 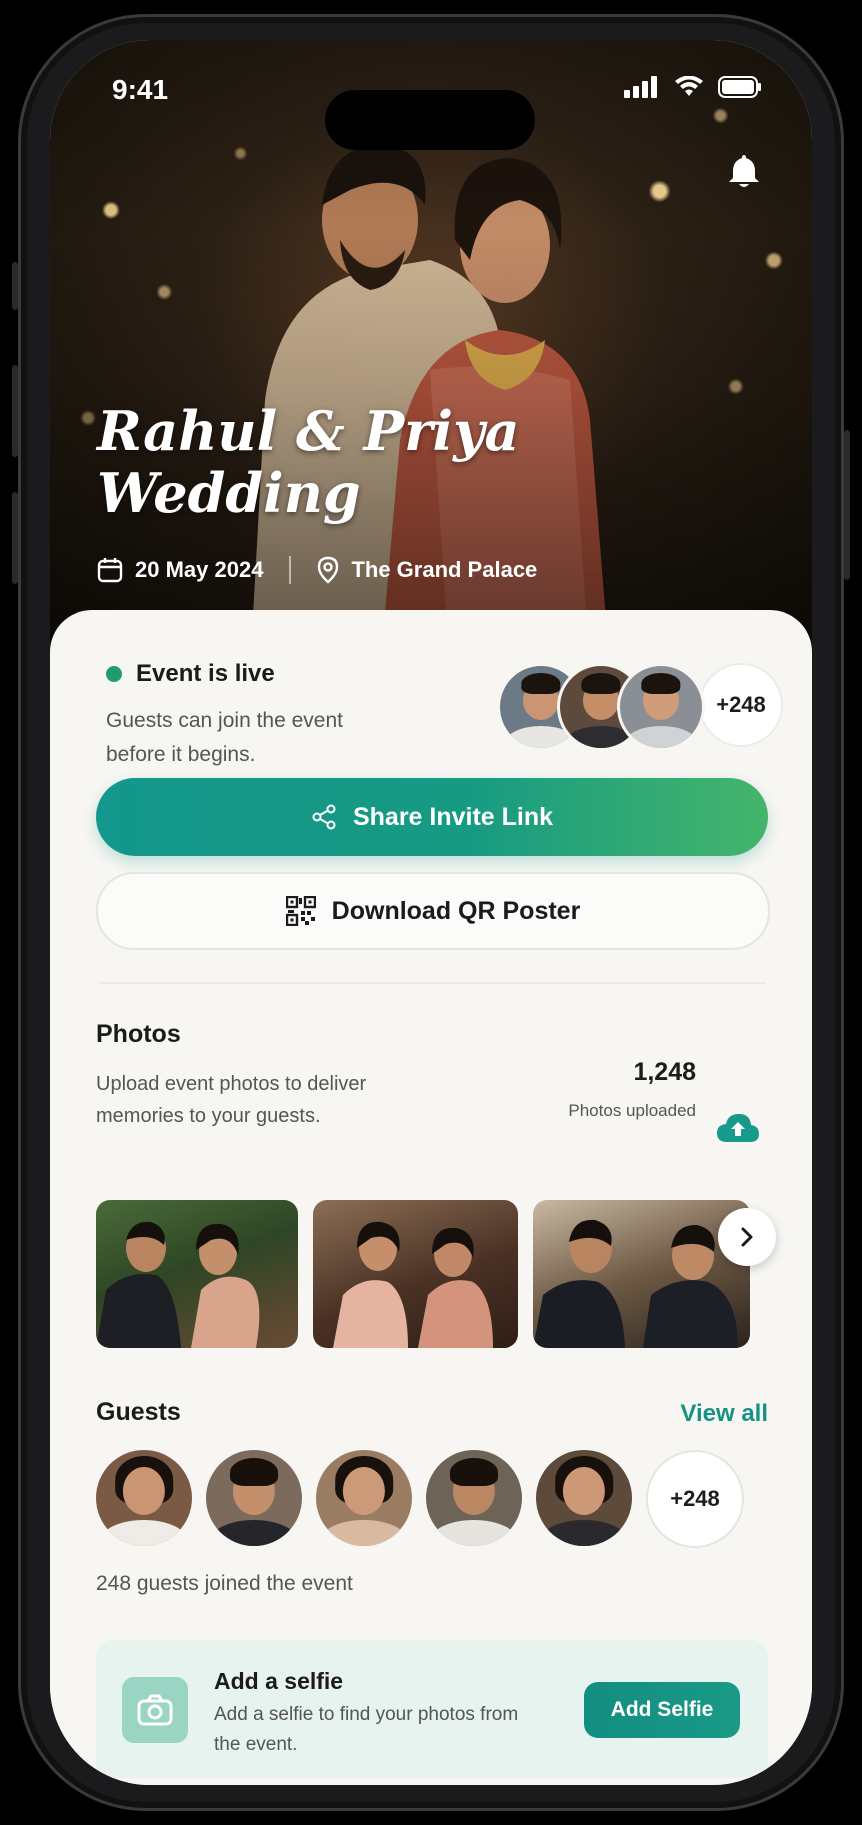 What do you see at coordinates (140, 89) in the screenshot?
I see `status-time: 9:41` at bounding box center [140, 89].